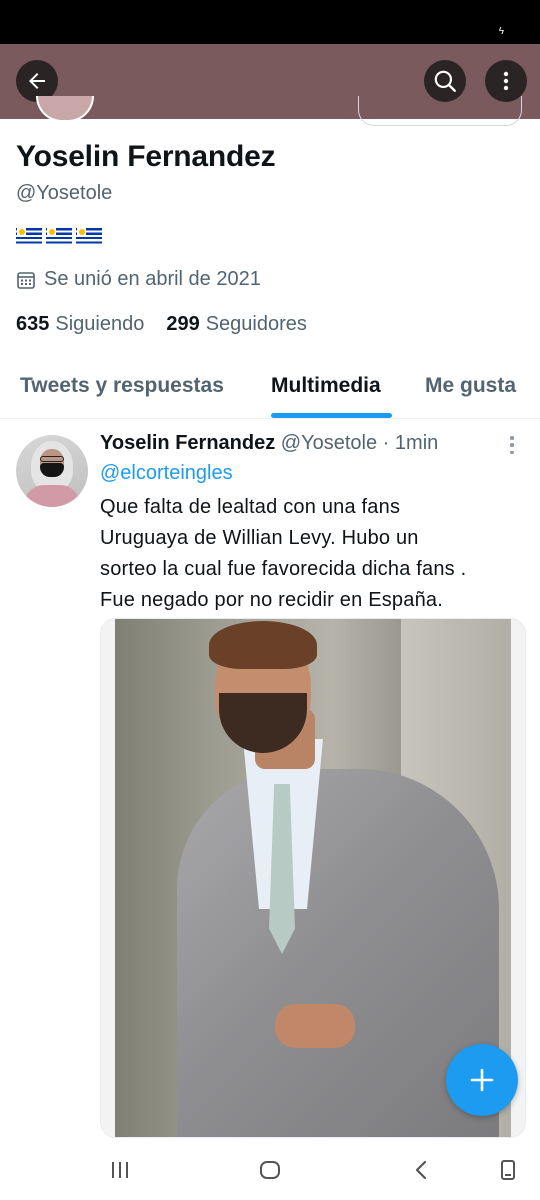  Describe the element at coordinates (146, 156) in the screenshot. I see `profile-name: Yoselin Fernandez` at that location.